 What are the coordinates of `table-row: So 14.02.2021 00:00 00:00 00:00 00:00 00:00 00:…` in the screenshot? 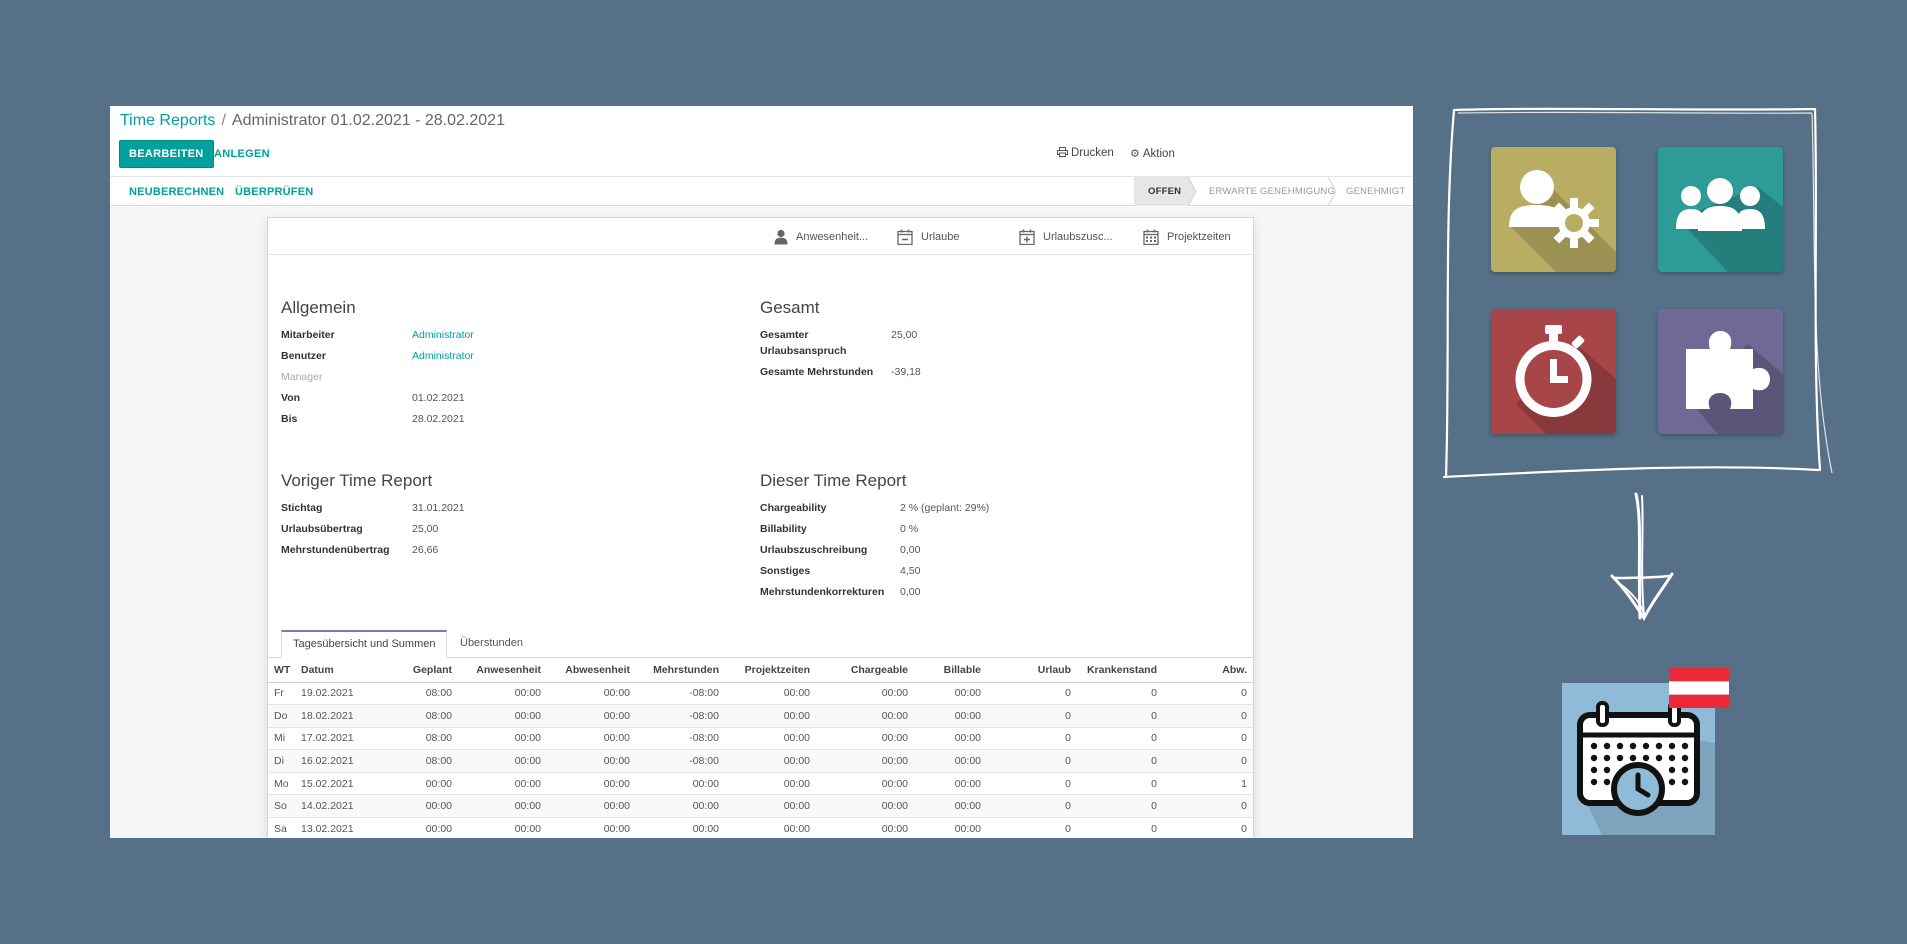 It's located at (760, 806).